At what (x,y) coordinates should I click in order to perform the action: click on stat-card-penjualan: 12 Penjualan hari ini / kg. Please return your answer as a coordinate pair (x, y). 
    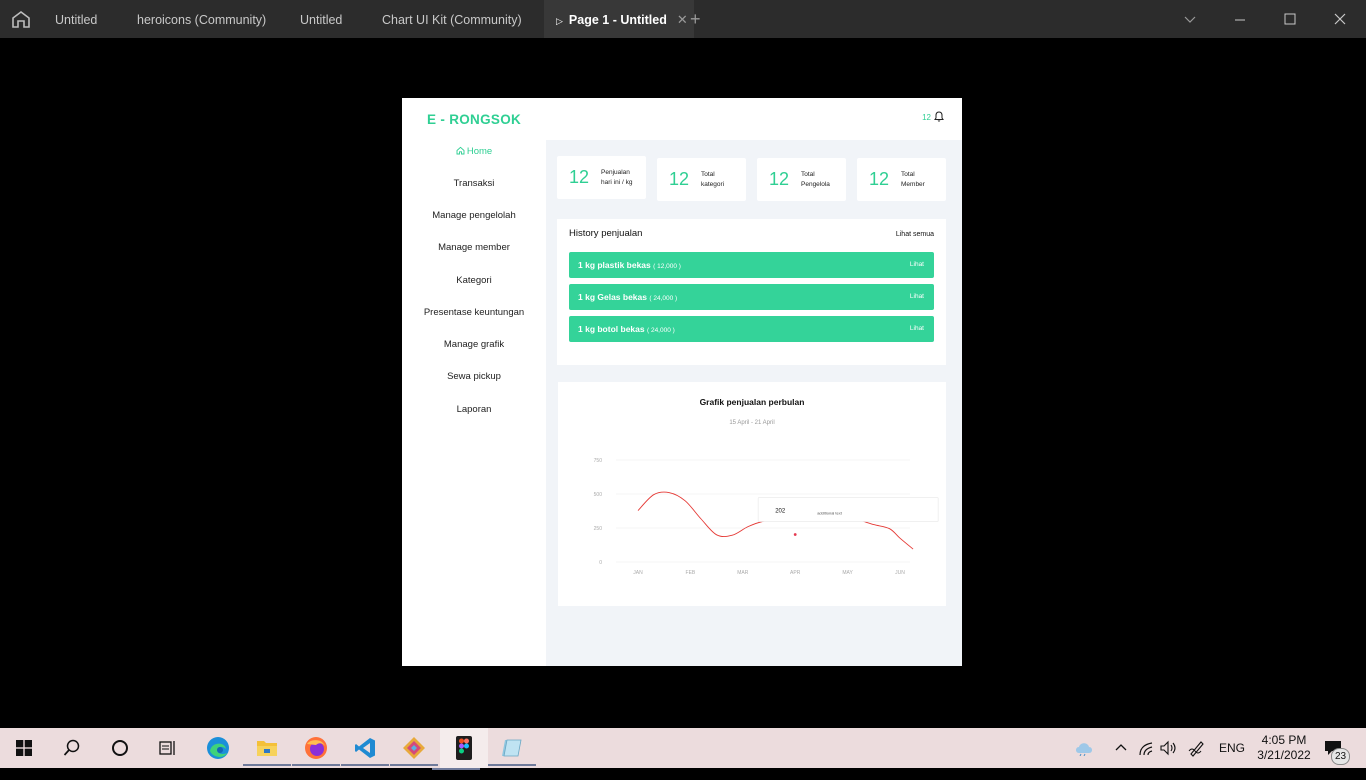
    Looking at the image, I should click on (601, 177).